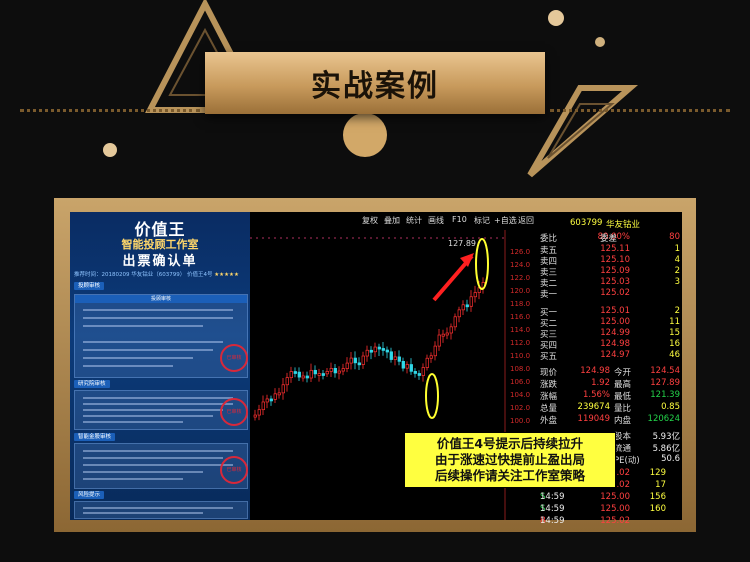  I want to click on bid-price: 124.99, so click(615, 333).